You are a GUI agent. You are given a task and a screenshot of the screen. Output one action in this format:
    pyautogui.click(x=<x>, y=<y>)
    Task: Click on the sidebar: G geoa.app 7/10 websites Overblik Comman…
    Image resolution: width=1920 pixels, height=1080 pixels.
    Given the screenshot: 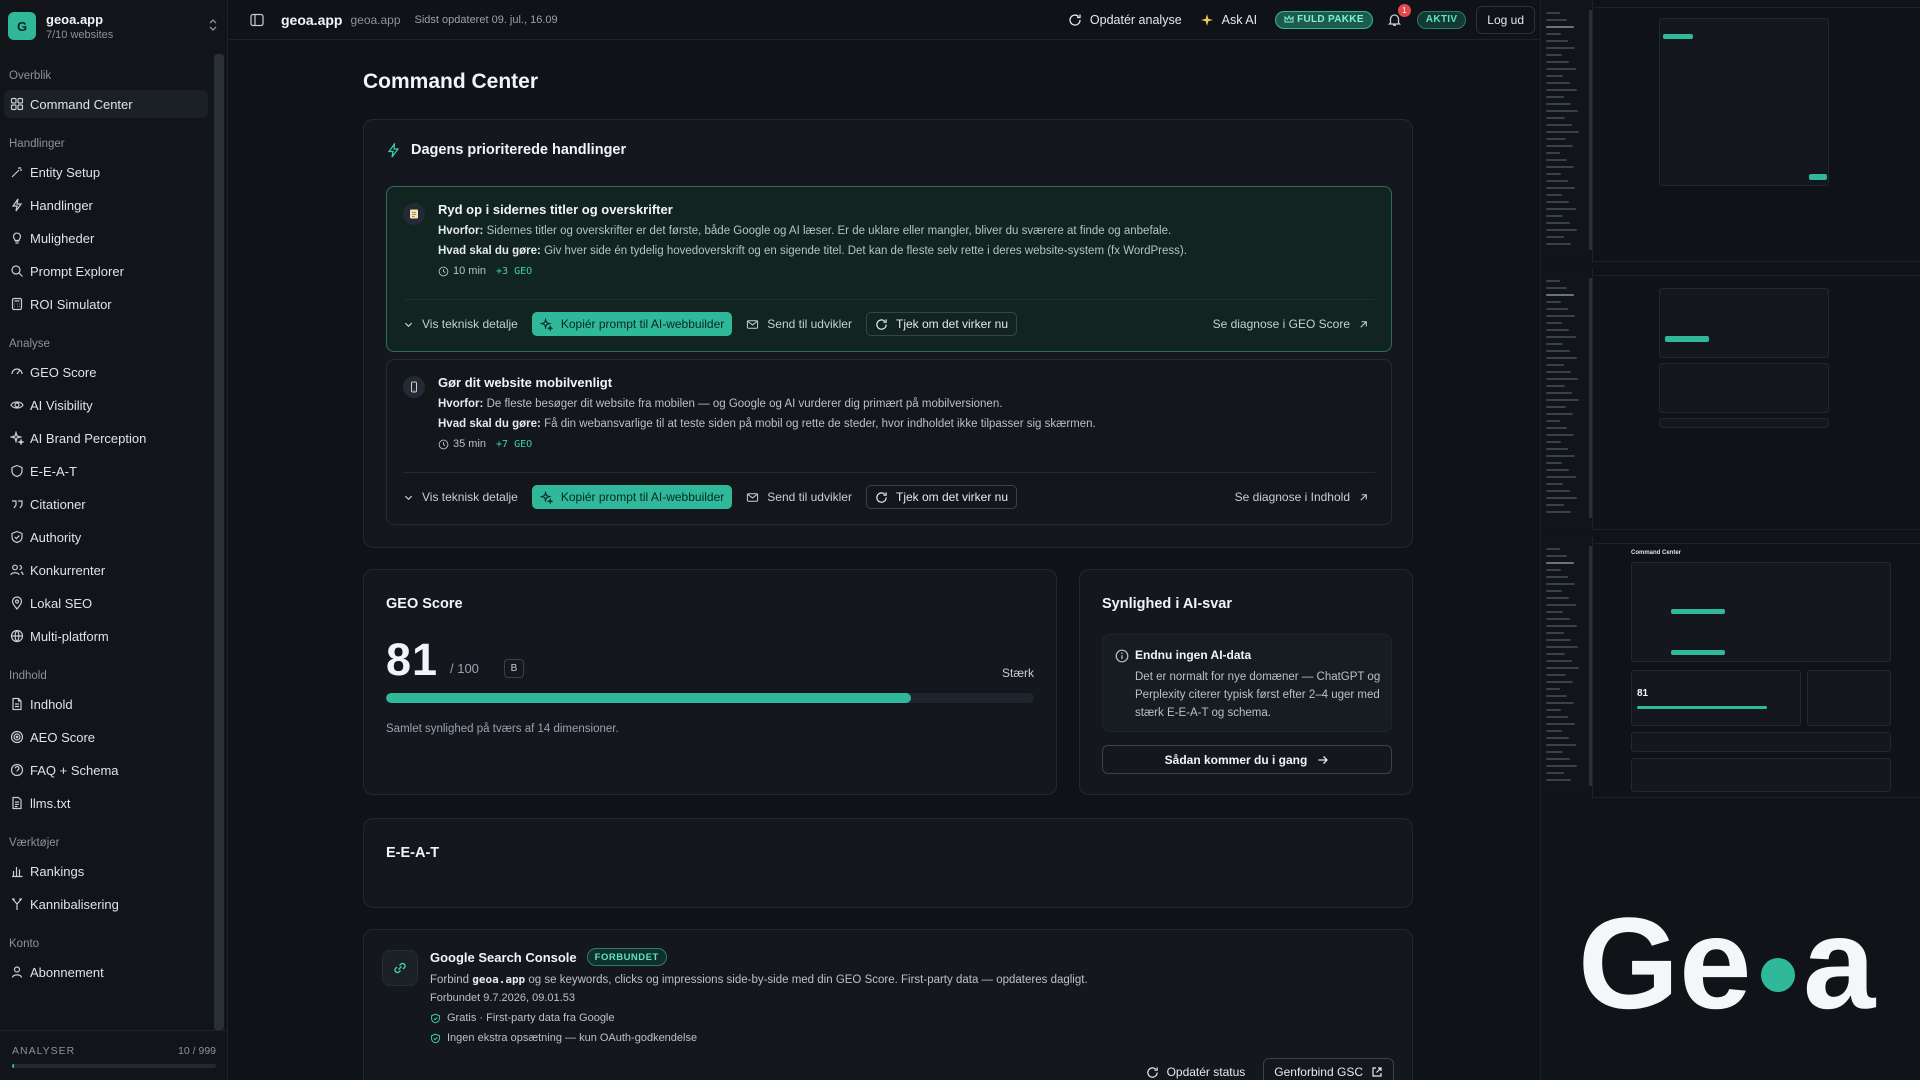 What is the action you would take?
    pyautogui.click(x=114, y=540)
    